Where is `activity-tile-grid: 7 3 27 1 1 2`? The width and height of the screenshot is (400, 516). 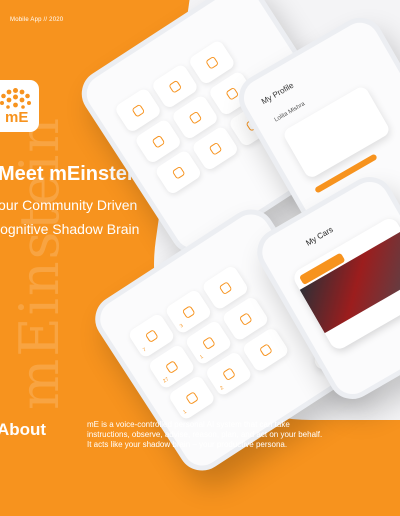
activity-tile-grid: 7 3 27 1 1 2 is located at coordinates (209, 343).